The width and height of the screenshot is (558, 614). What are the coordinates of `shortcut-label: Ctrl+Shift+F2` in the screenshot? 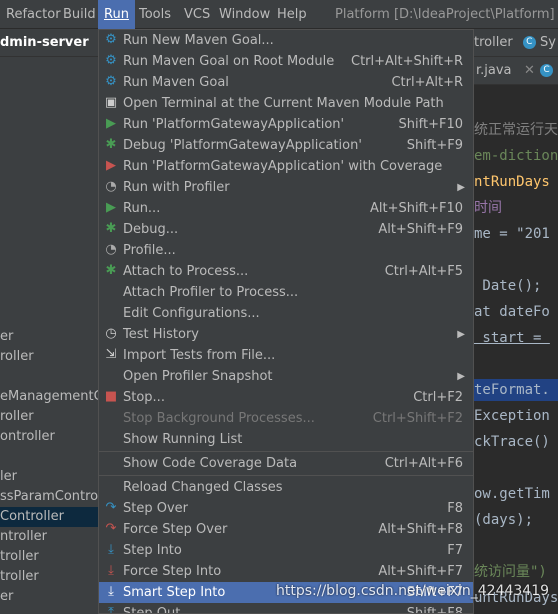 It's located at (417, 418).